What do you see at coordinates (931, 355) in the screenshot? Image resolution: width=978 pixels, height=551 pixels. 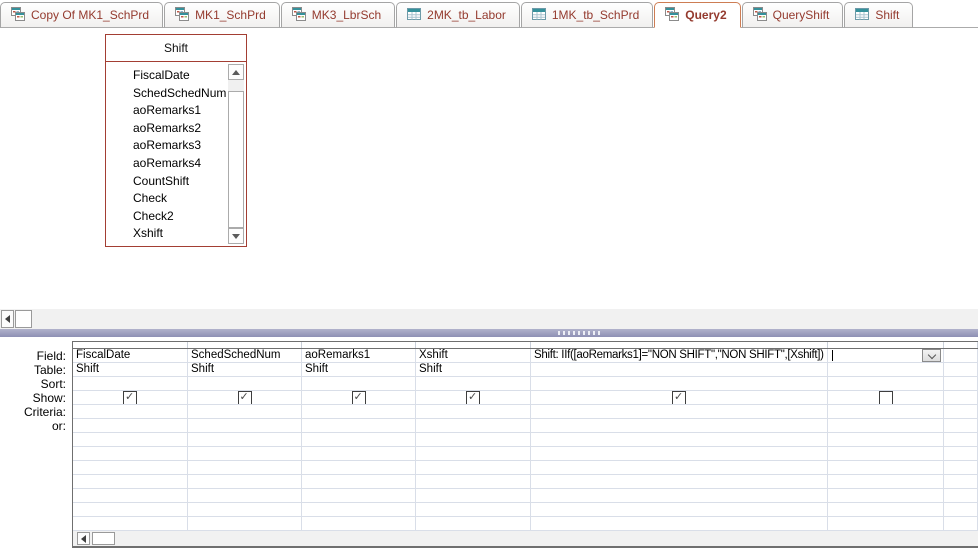 I see `field-dropdown-button` at bounding box center [931, 355].